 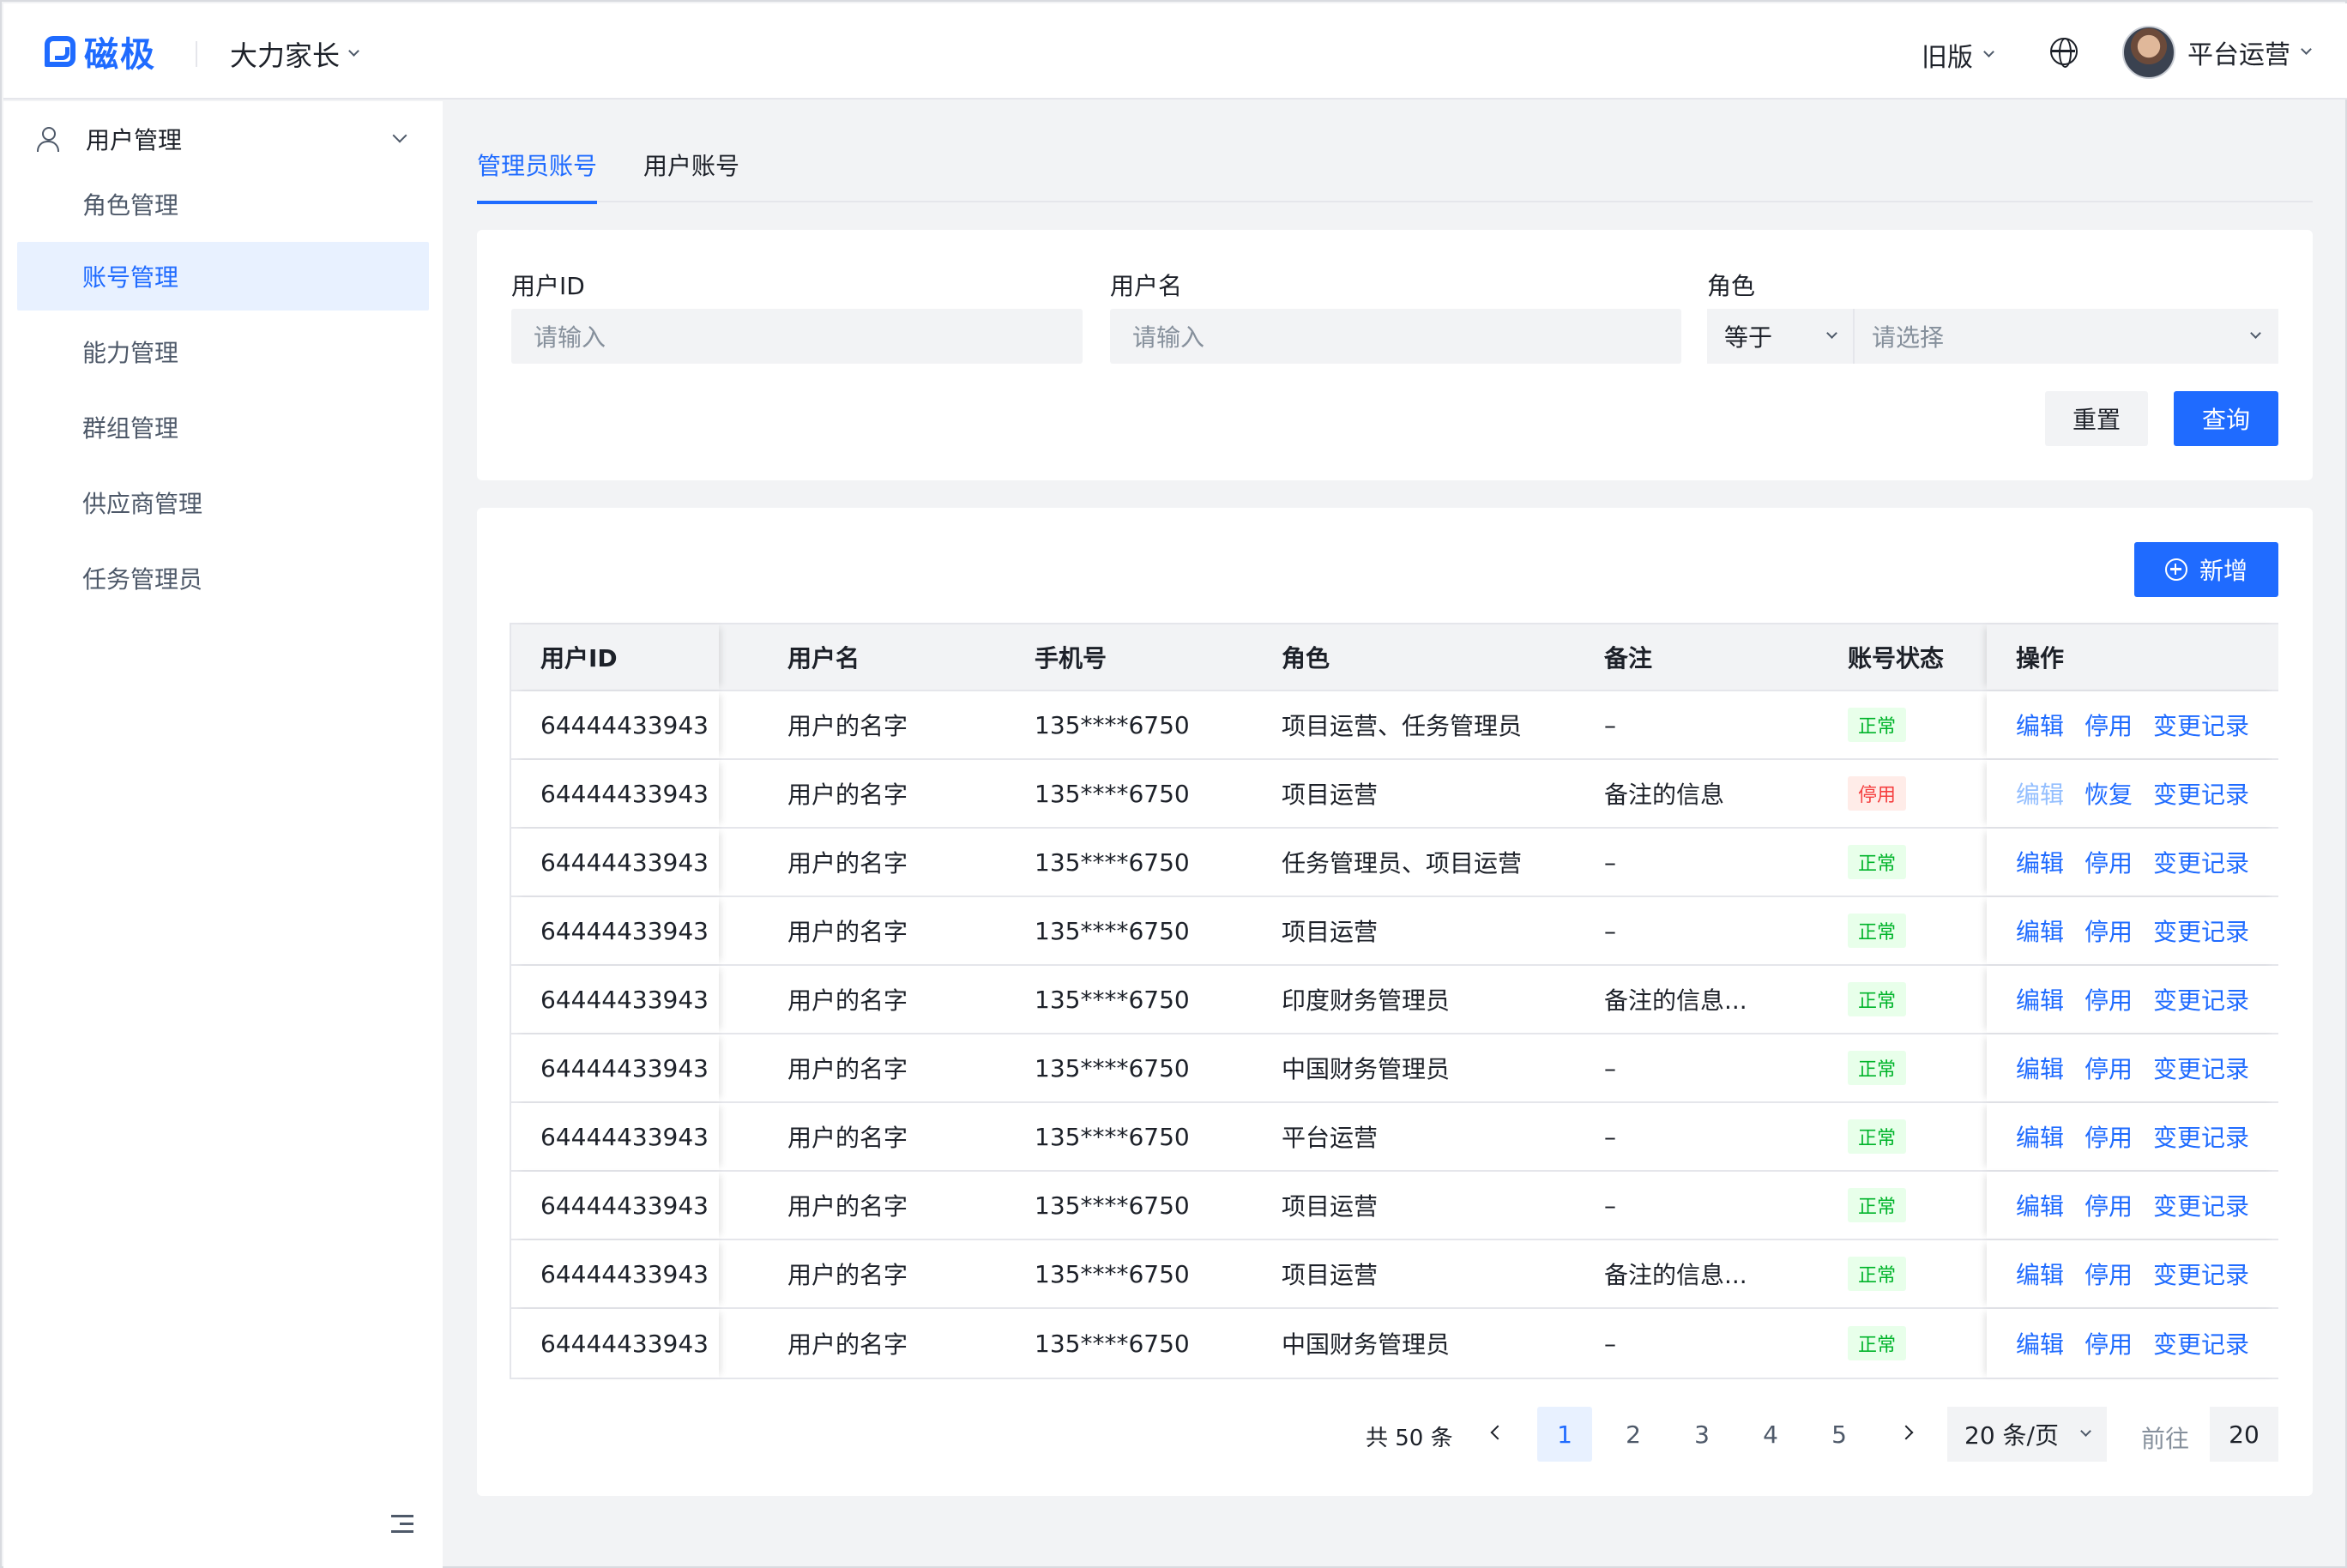 What do you see at coordinates (224, 139) in the screenshot?
I see `sidebar-group-user-management: 用户管理` at bounding box center [224, 139].